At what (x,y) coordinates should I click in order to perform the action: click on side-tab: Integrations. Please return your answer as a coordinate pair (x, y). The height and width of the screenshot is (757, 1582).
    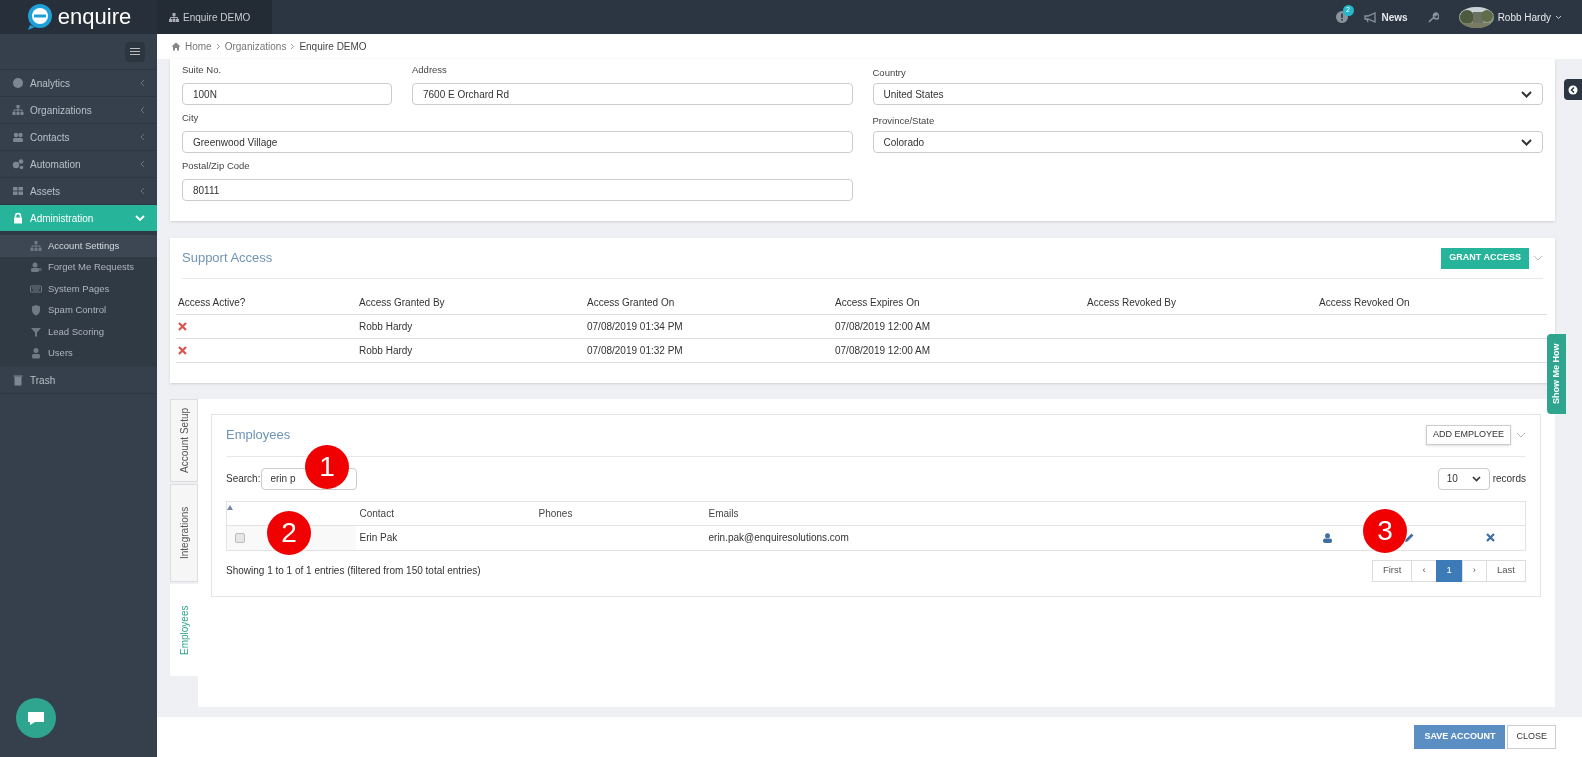
    Looking at the image, I should click on (184, 532).